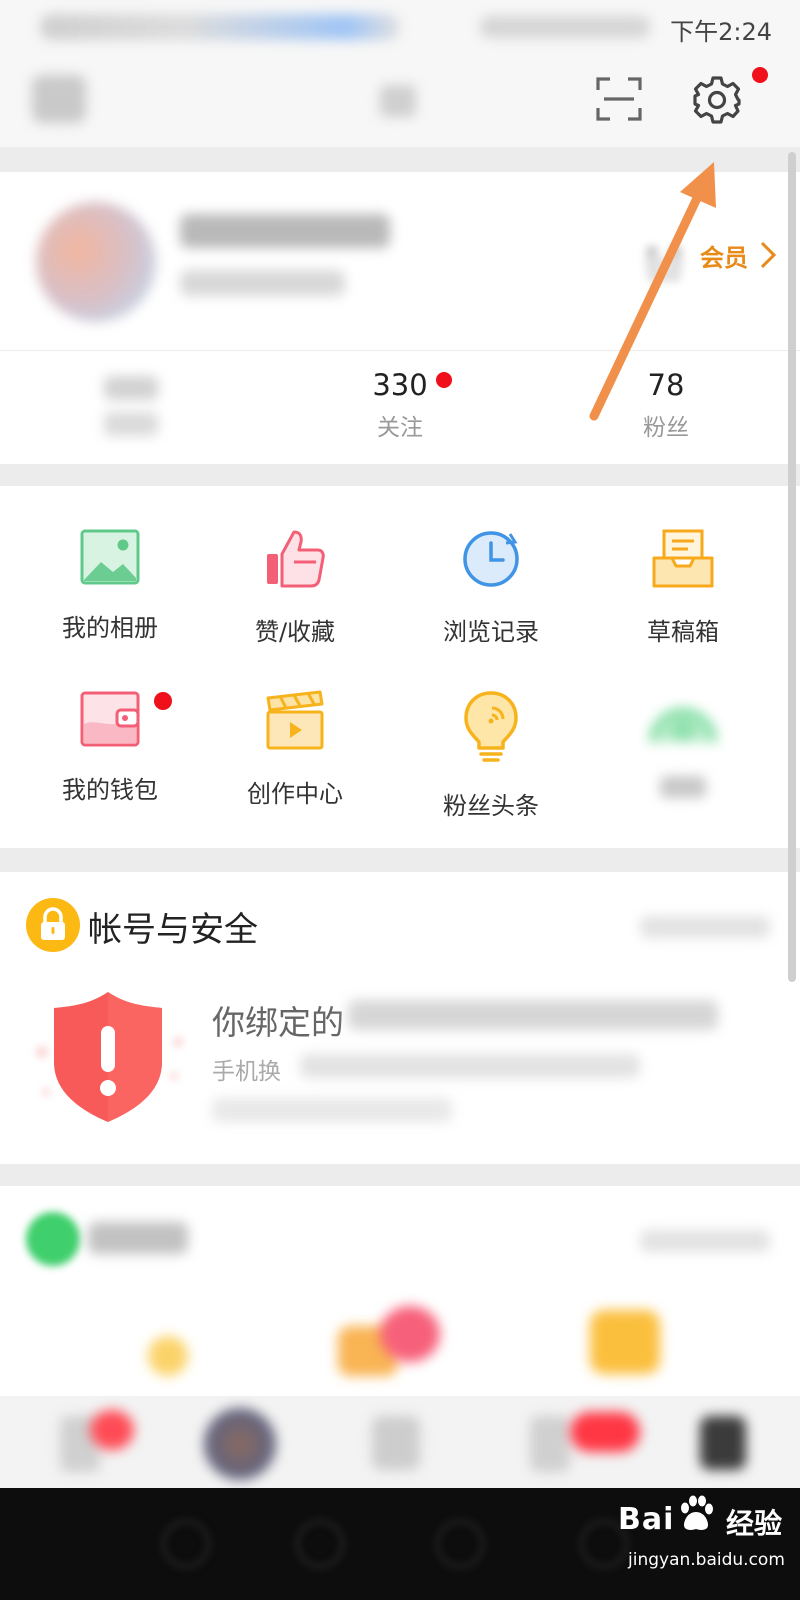  I want to click on security-message-line1: 你绑定的, so click(278, 1022).